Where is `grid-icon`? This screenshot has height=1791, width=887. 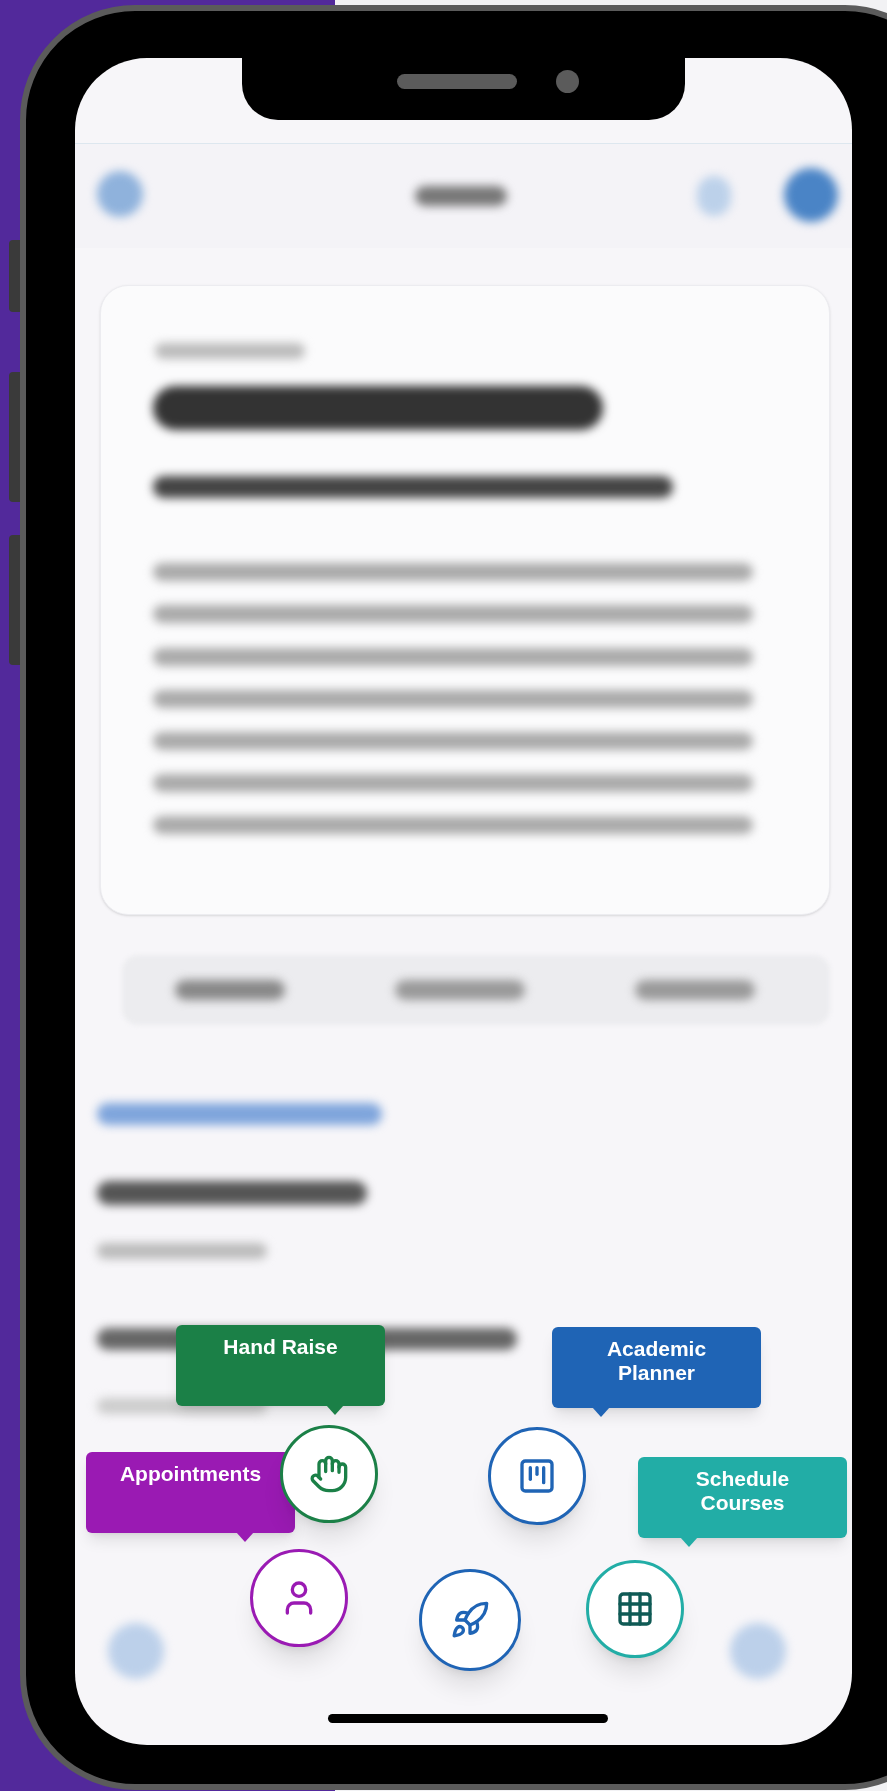
grid-icon is located at coordinates (635, 1609).